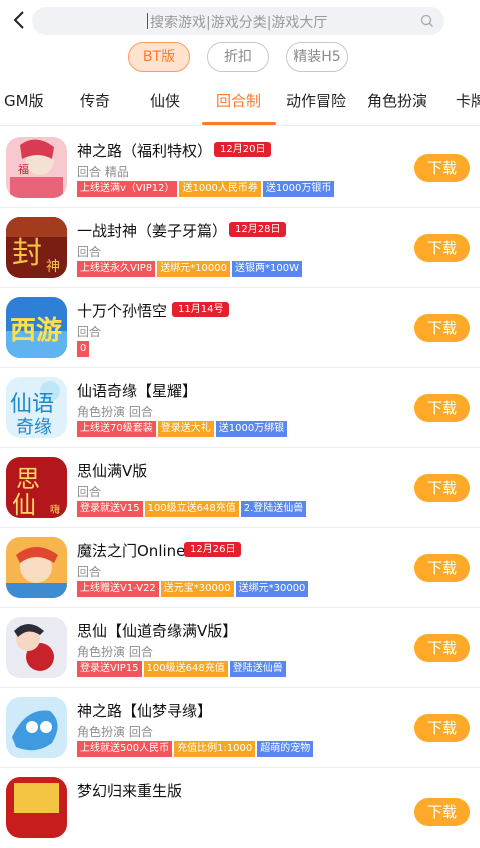 The width and height of the screenshot is (480, 848). I want to click on game-title: 仙语奇缘【星耀】, so click(137, 391).